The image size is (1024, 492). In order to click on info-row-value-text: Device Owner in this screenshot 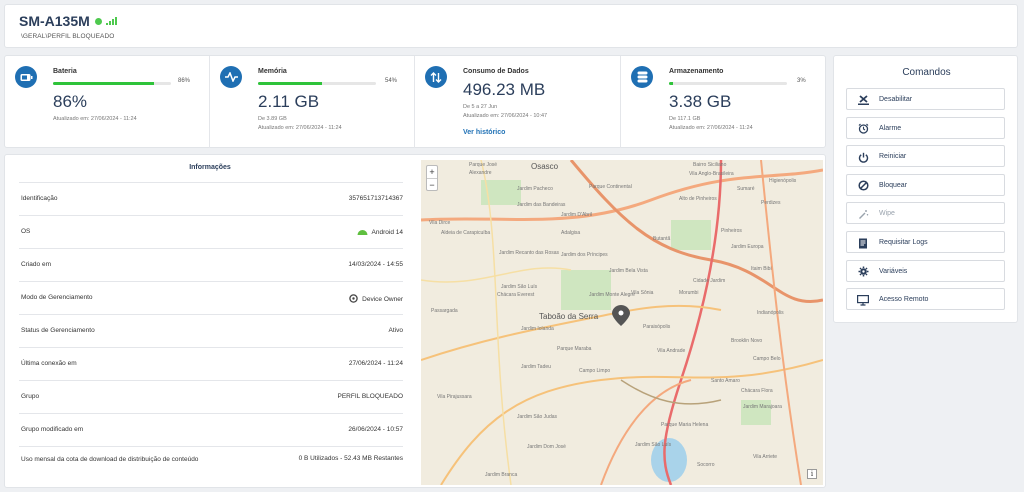, I will do `click(382, 299)`.